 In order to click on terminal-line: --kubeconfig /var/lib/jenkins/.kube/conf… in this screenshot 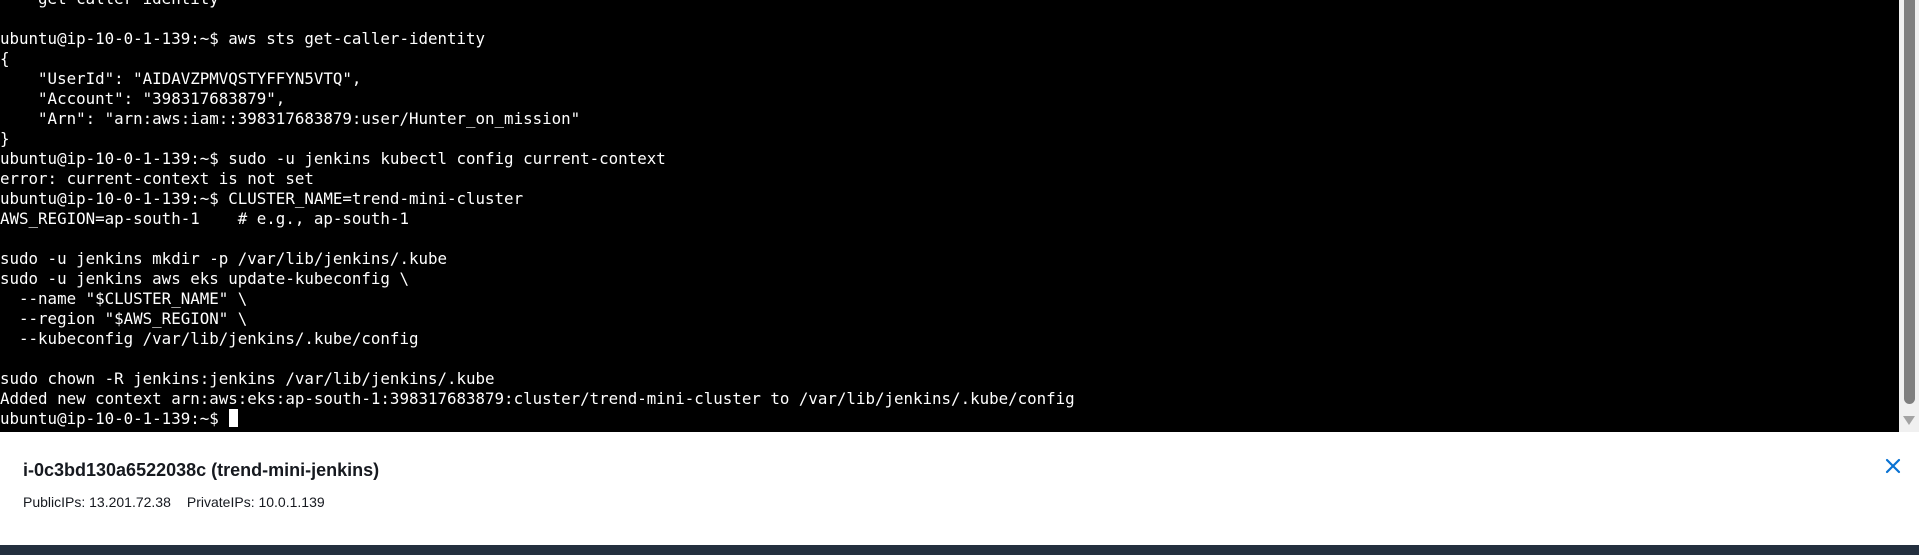, I will do `click(209, 338)`.